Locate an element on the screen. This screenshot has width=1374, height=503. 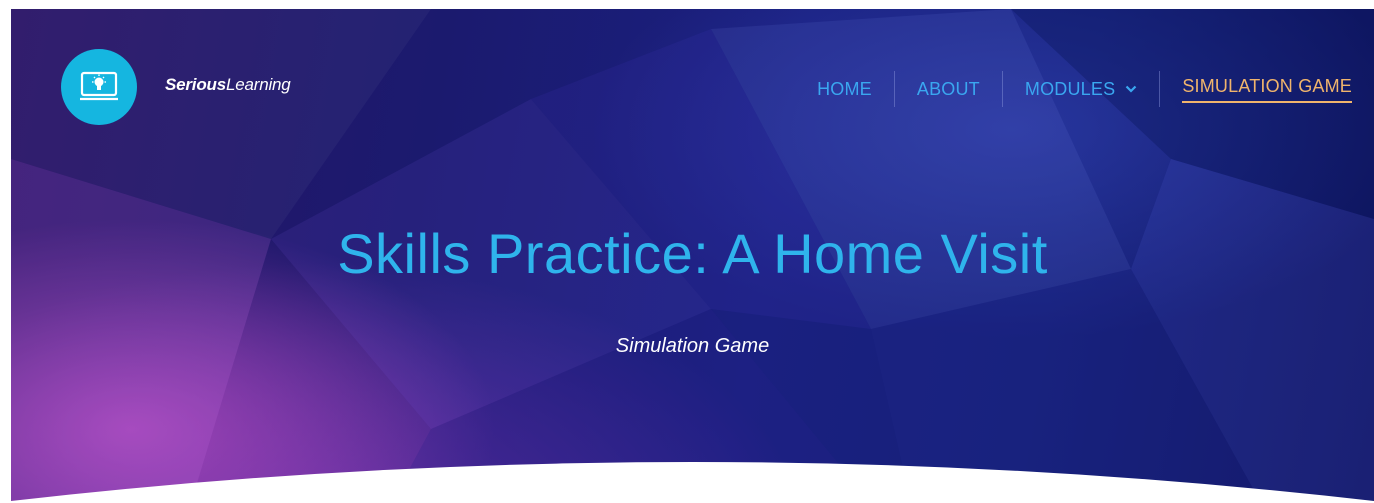
monitor-lightbulb-icon is located at coordinates (99, 86).